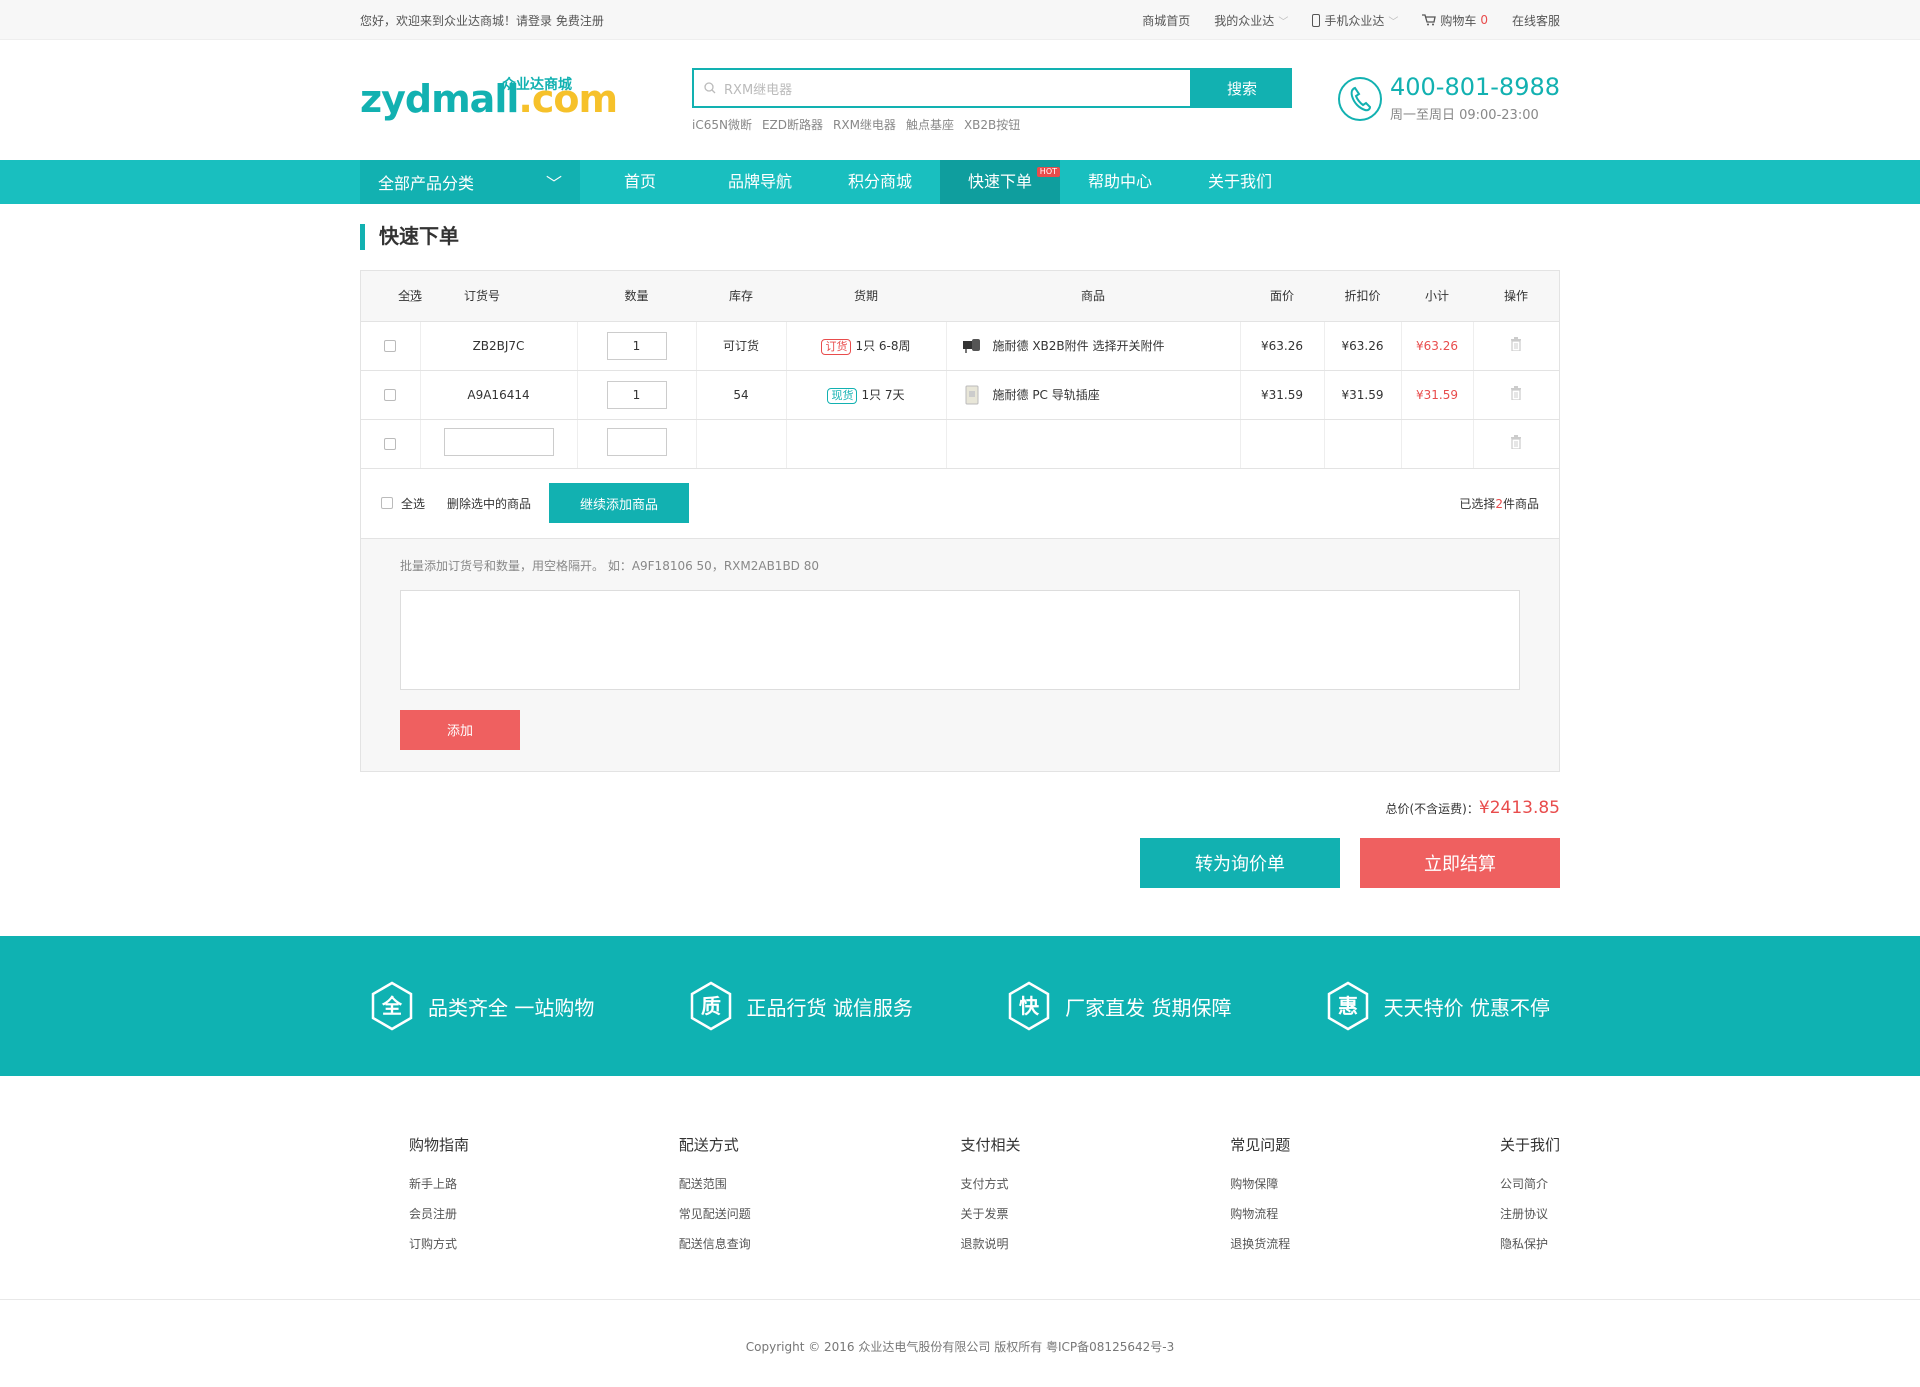 Image resolution: width=1920 pixels, height=1387 pixels. I want to click on footer-link: 隐私保护, so click(1530, 1244).